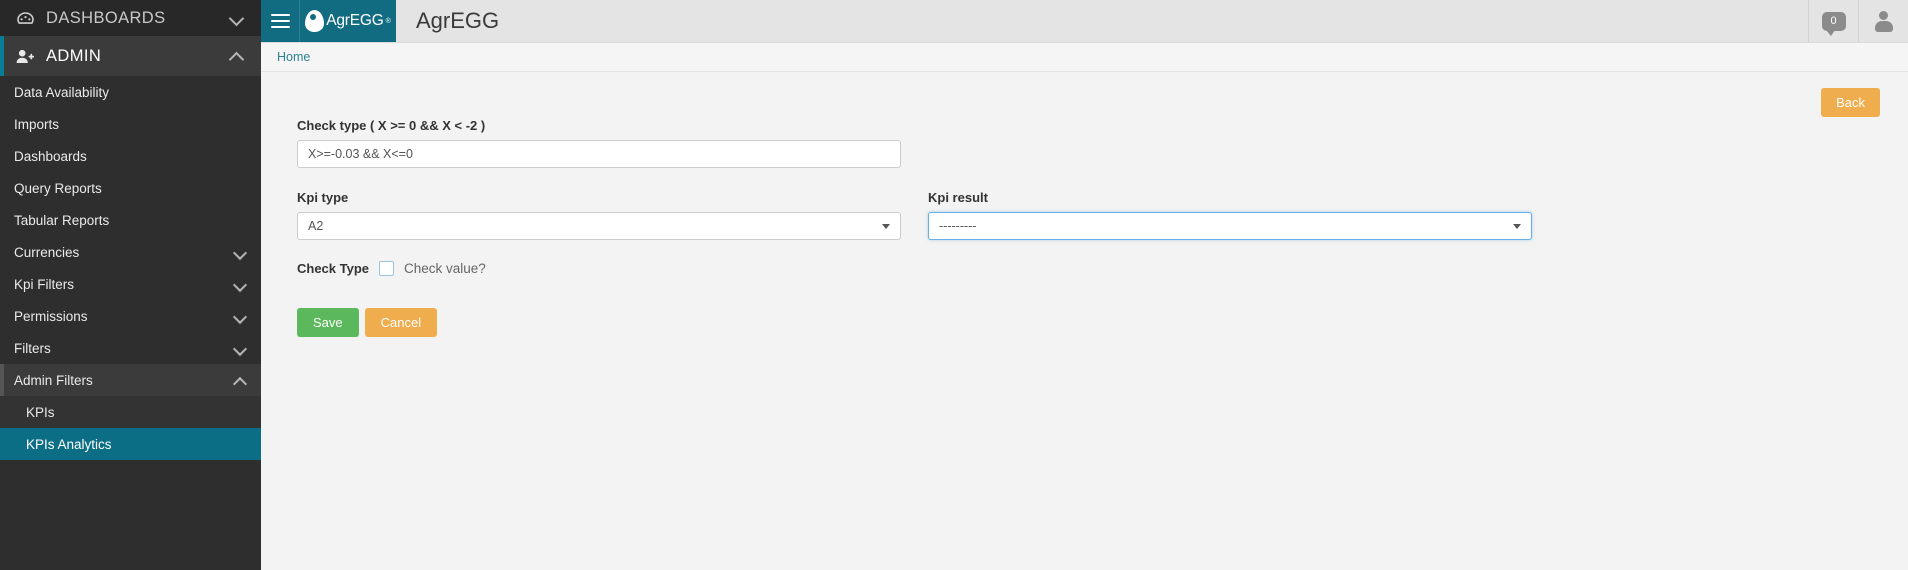 This screenshot has width=1908, height=570. What do you see at coordinates (69, 444) in the screenshot?
I see `sidebar-subitem-label: KPIs Analytics` at bounding box center [69, 444].